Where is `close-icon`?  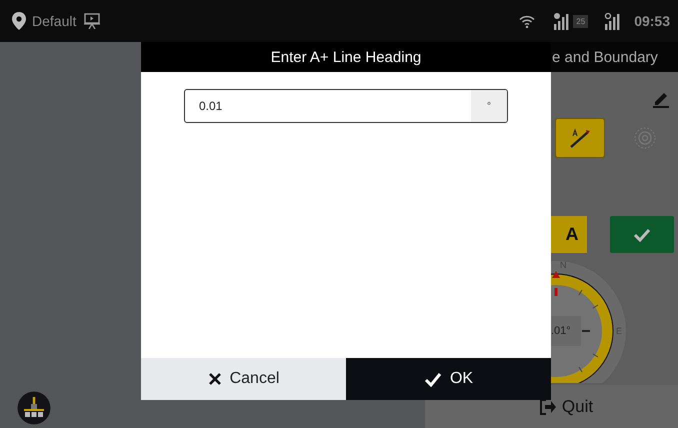 close-icon is located at coordinates (215, 379).